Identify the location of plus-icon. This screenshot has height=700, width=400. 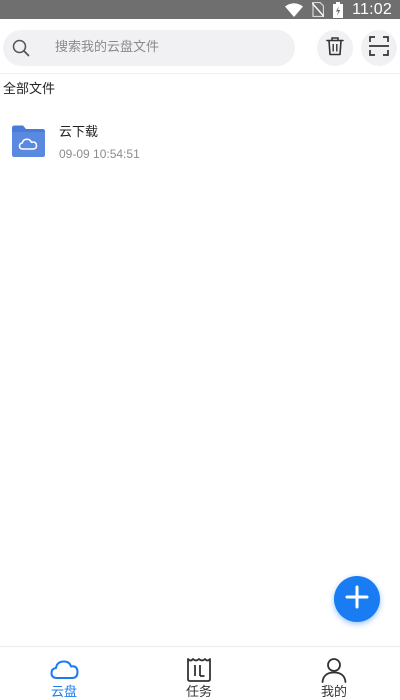
(357, 599).